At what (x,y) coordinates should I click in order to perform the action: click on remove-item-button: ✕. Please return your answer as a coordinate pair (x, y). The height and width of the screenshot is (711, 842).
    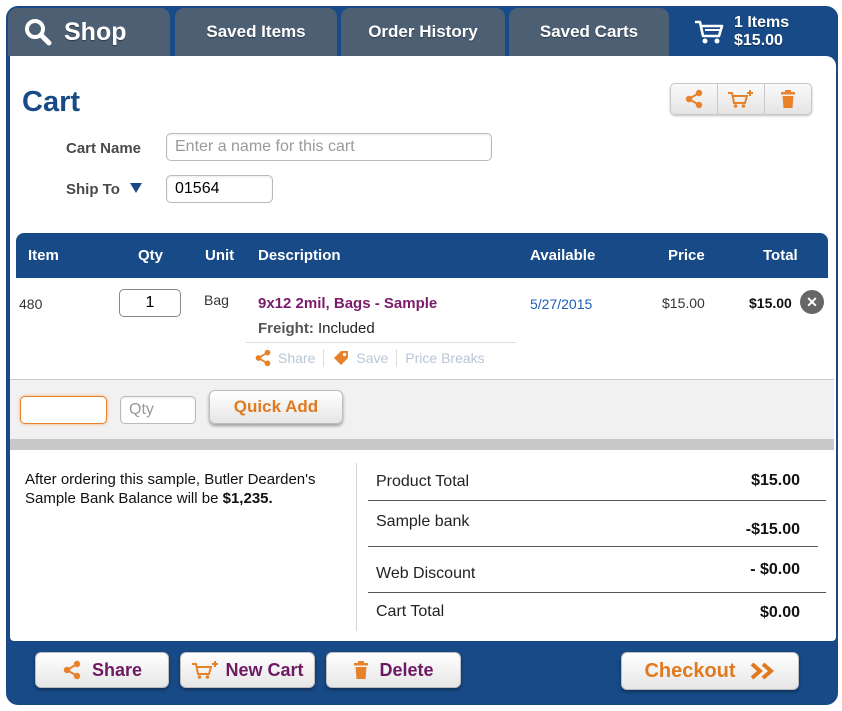
    Looking at the image, I should click on (812, 302).